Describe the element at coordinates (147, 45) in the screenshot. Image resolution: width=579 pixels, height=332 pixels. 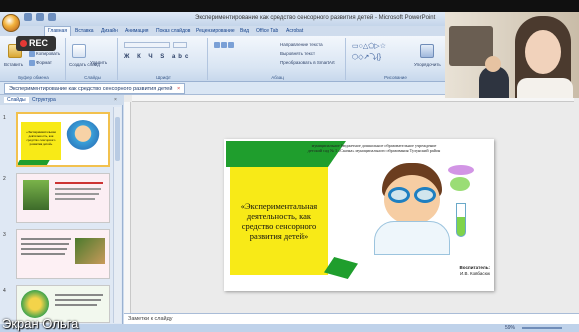
I see `font-family-select` at that location.